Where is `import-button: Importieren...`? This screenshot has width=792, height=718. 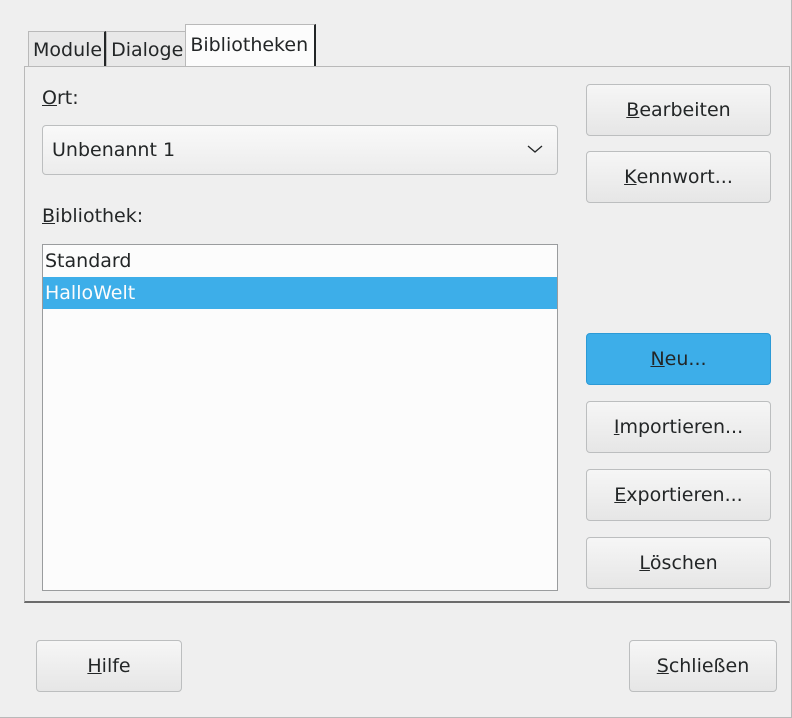
import-button: Importieren... is located at coordinates (678, 427).